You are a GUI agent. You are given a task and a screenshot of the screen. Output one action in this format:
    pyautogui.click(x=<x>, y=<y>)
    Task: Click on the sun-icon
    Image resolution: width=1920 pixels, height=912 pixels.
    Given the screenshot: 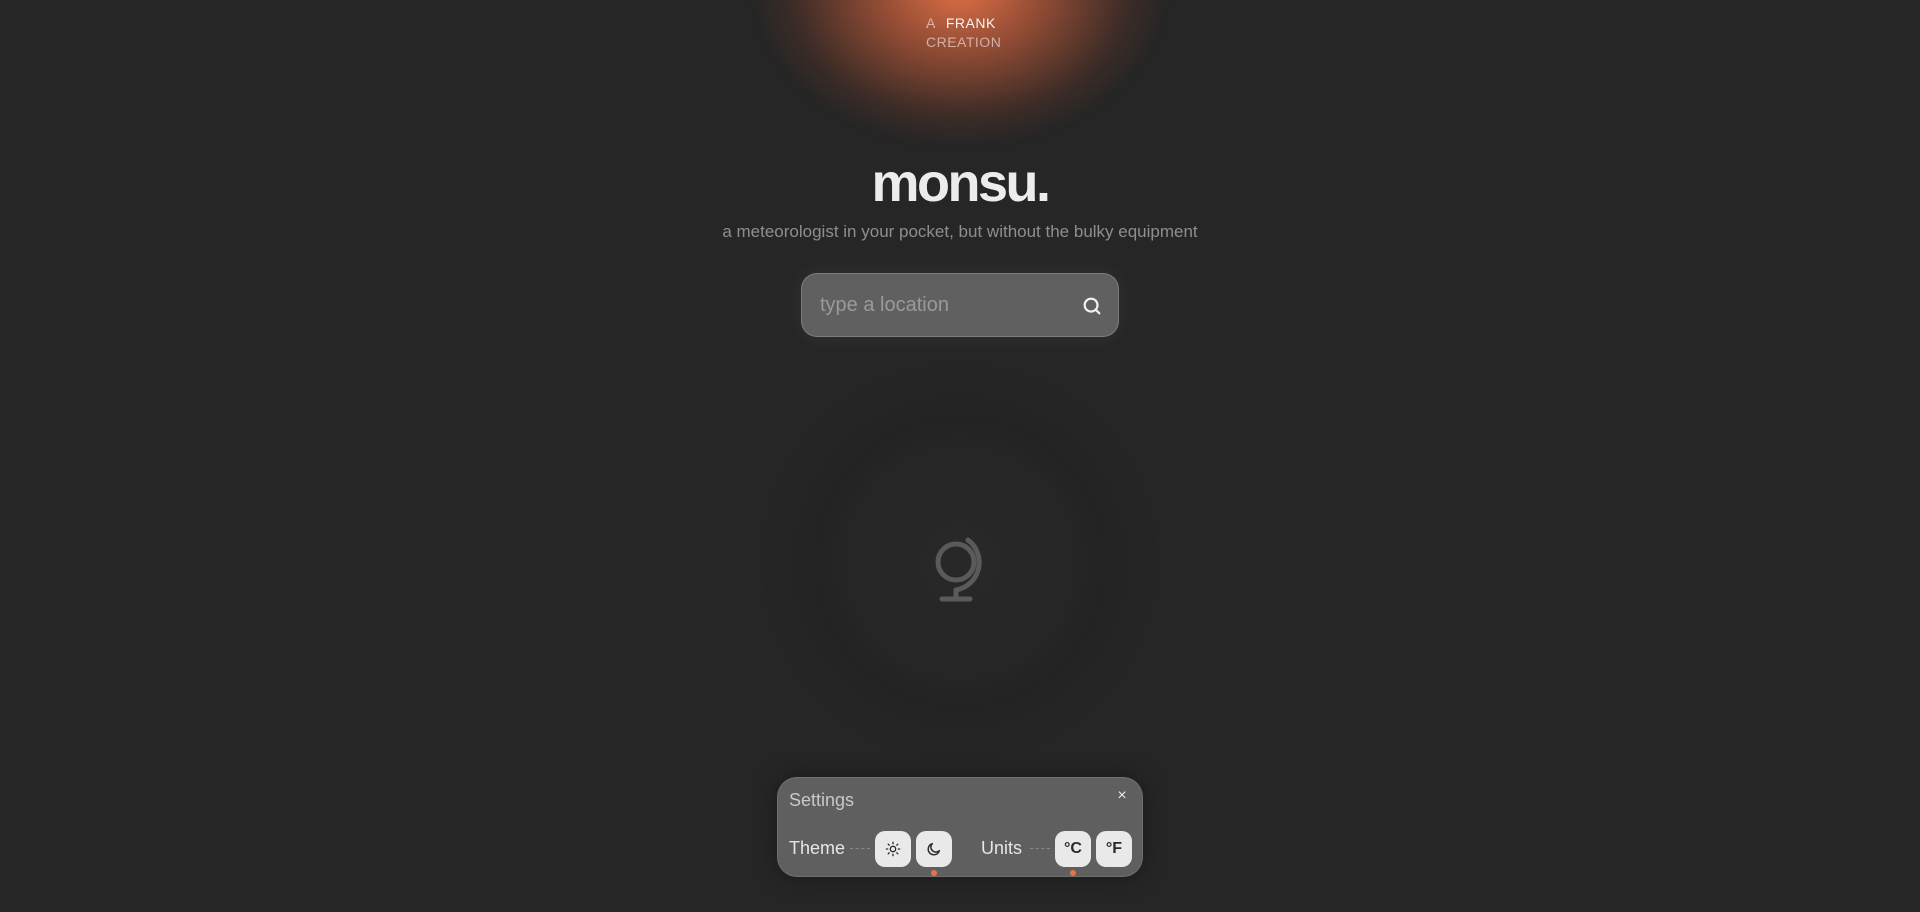 What is the action you would take?
    pyautogui.click(x=893, y=849)
    